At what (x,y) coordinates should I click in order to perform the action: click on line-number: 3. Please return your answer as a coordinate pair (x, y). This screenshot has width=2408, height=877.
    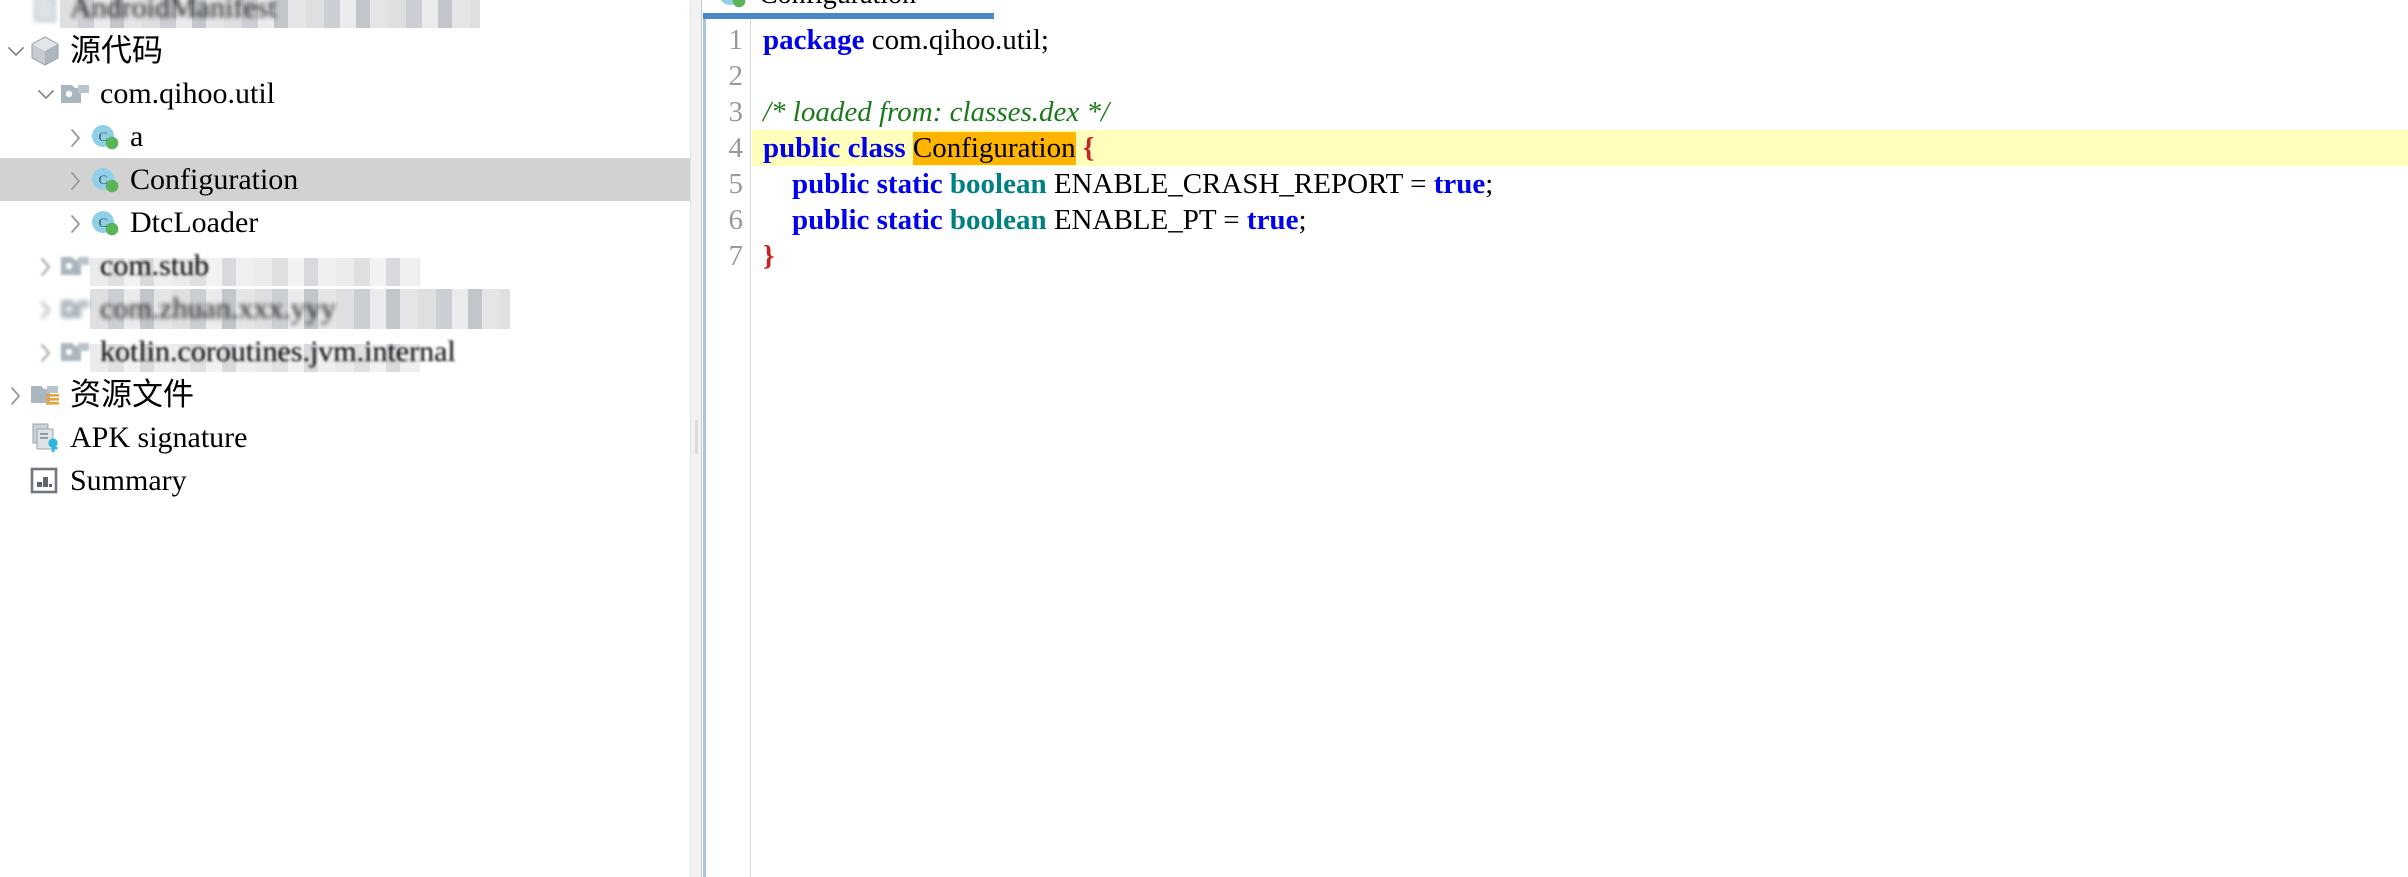
    Looking at the image, I should click on (736, 111).